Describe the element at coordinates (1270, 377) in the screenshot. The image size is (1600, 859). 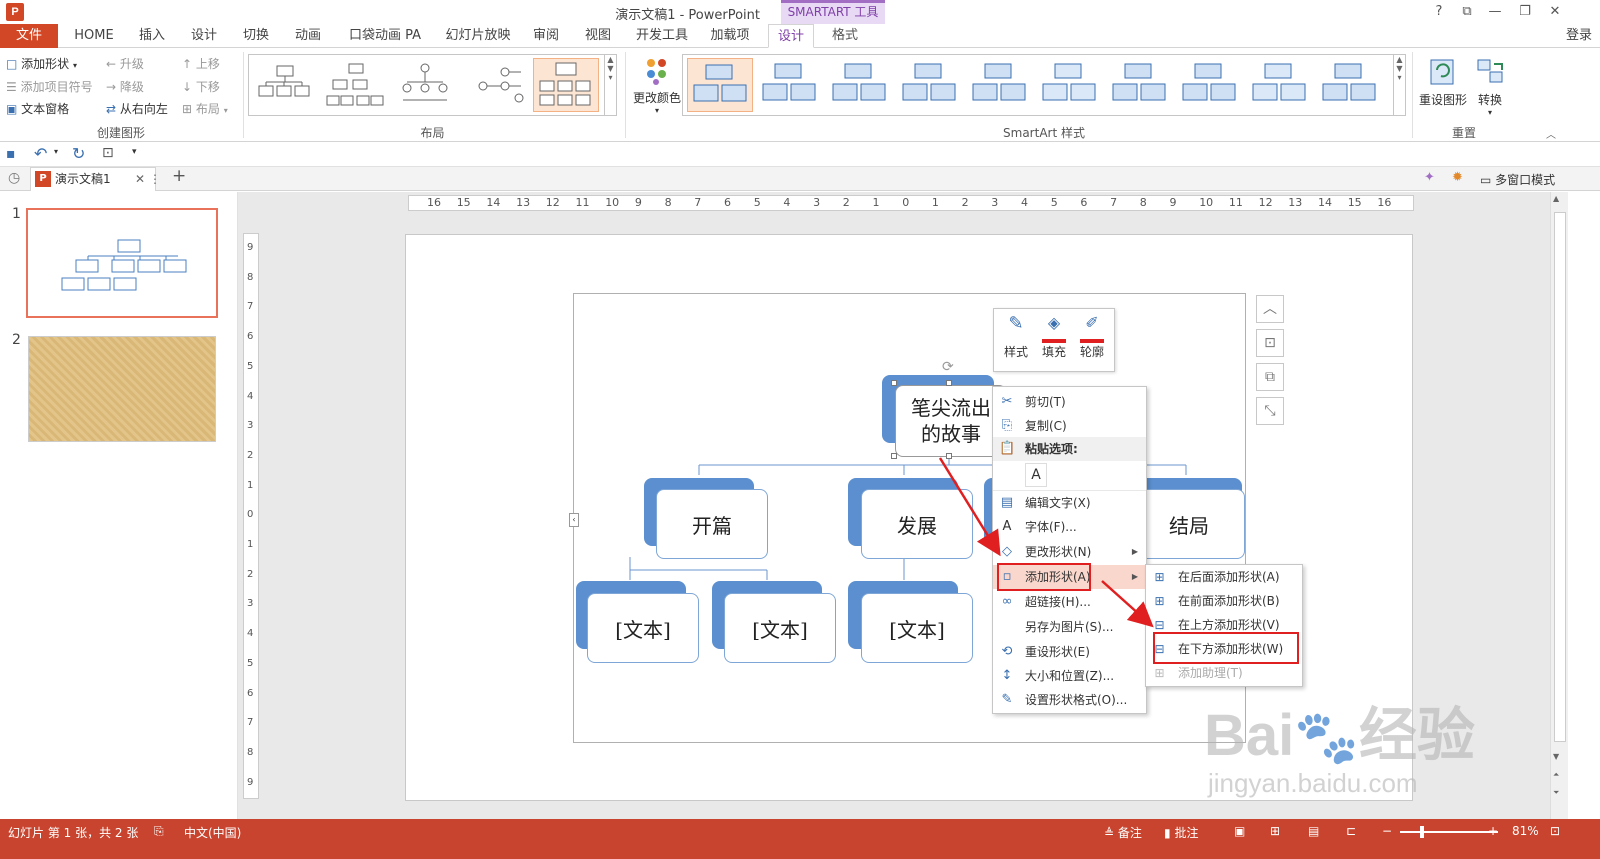
I see `arrange-icon: ⧉` at that location.